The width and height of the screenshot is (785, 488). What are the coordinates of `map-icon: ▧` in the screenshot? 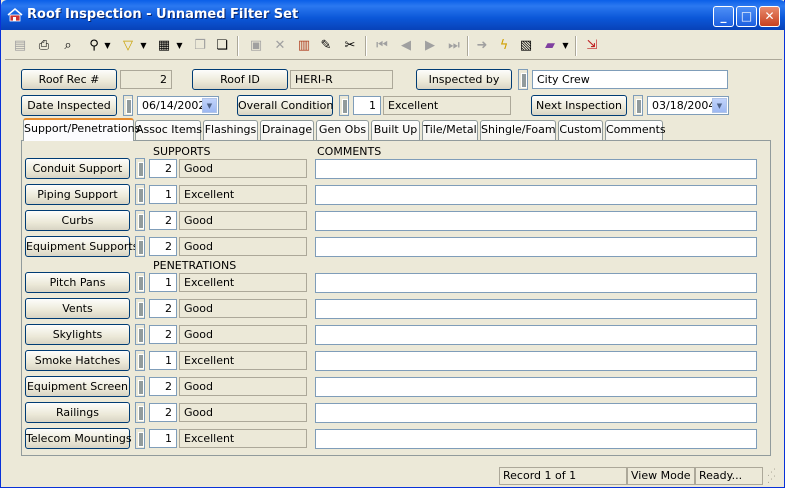 It's located at (526, 46).